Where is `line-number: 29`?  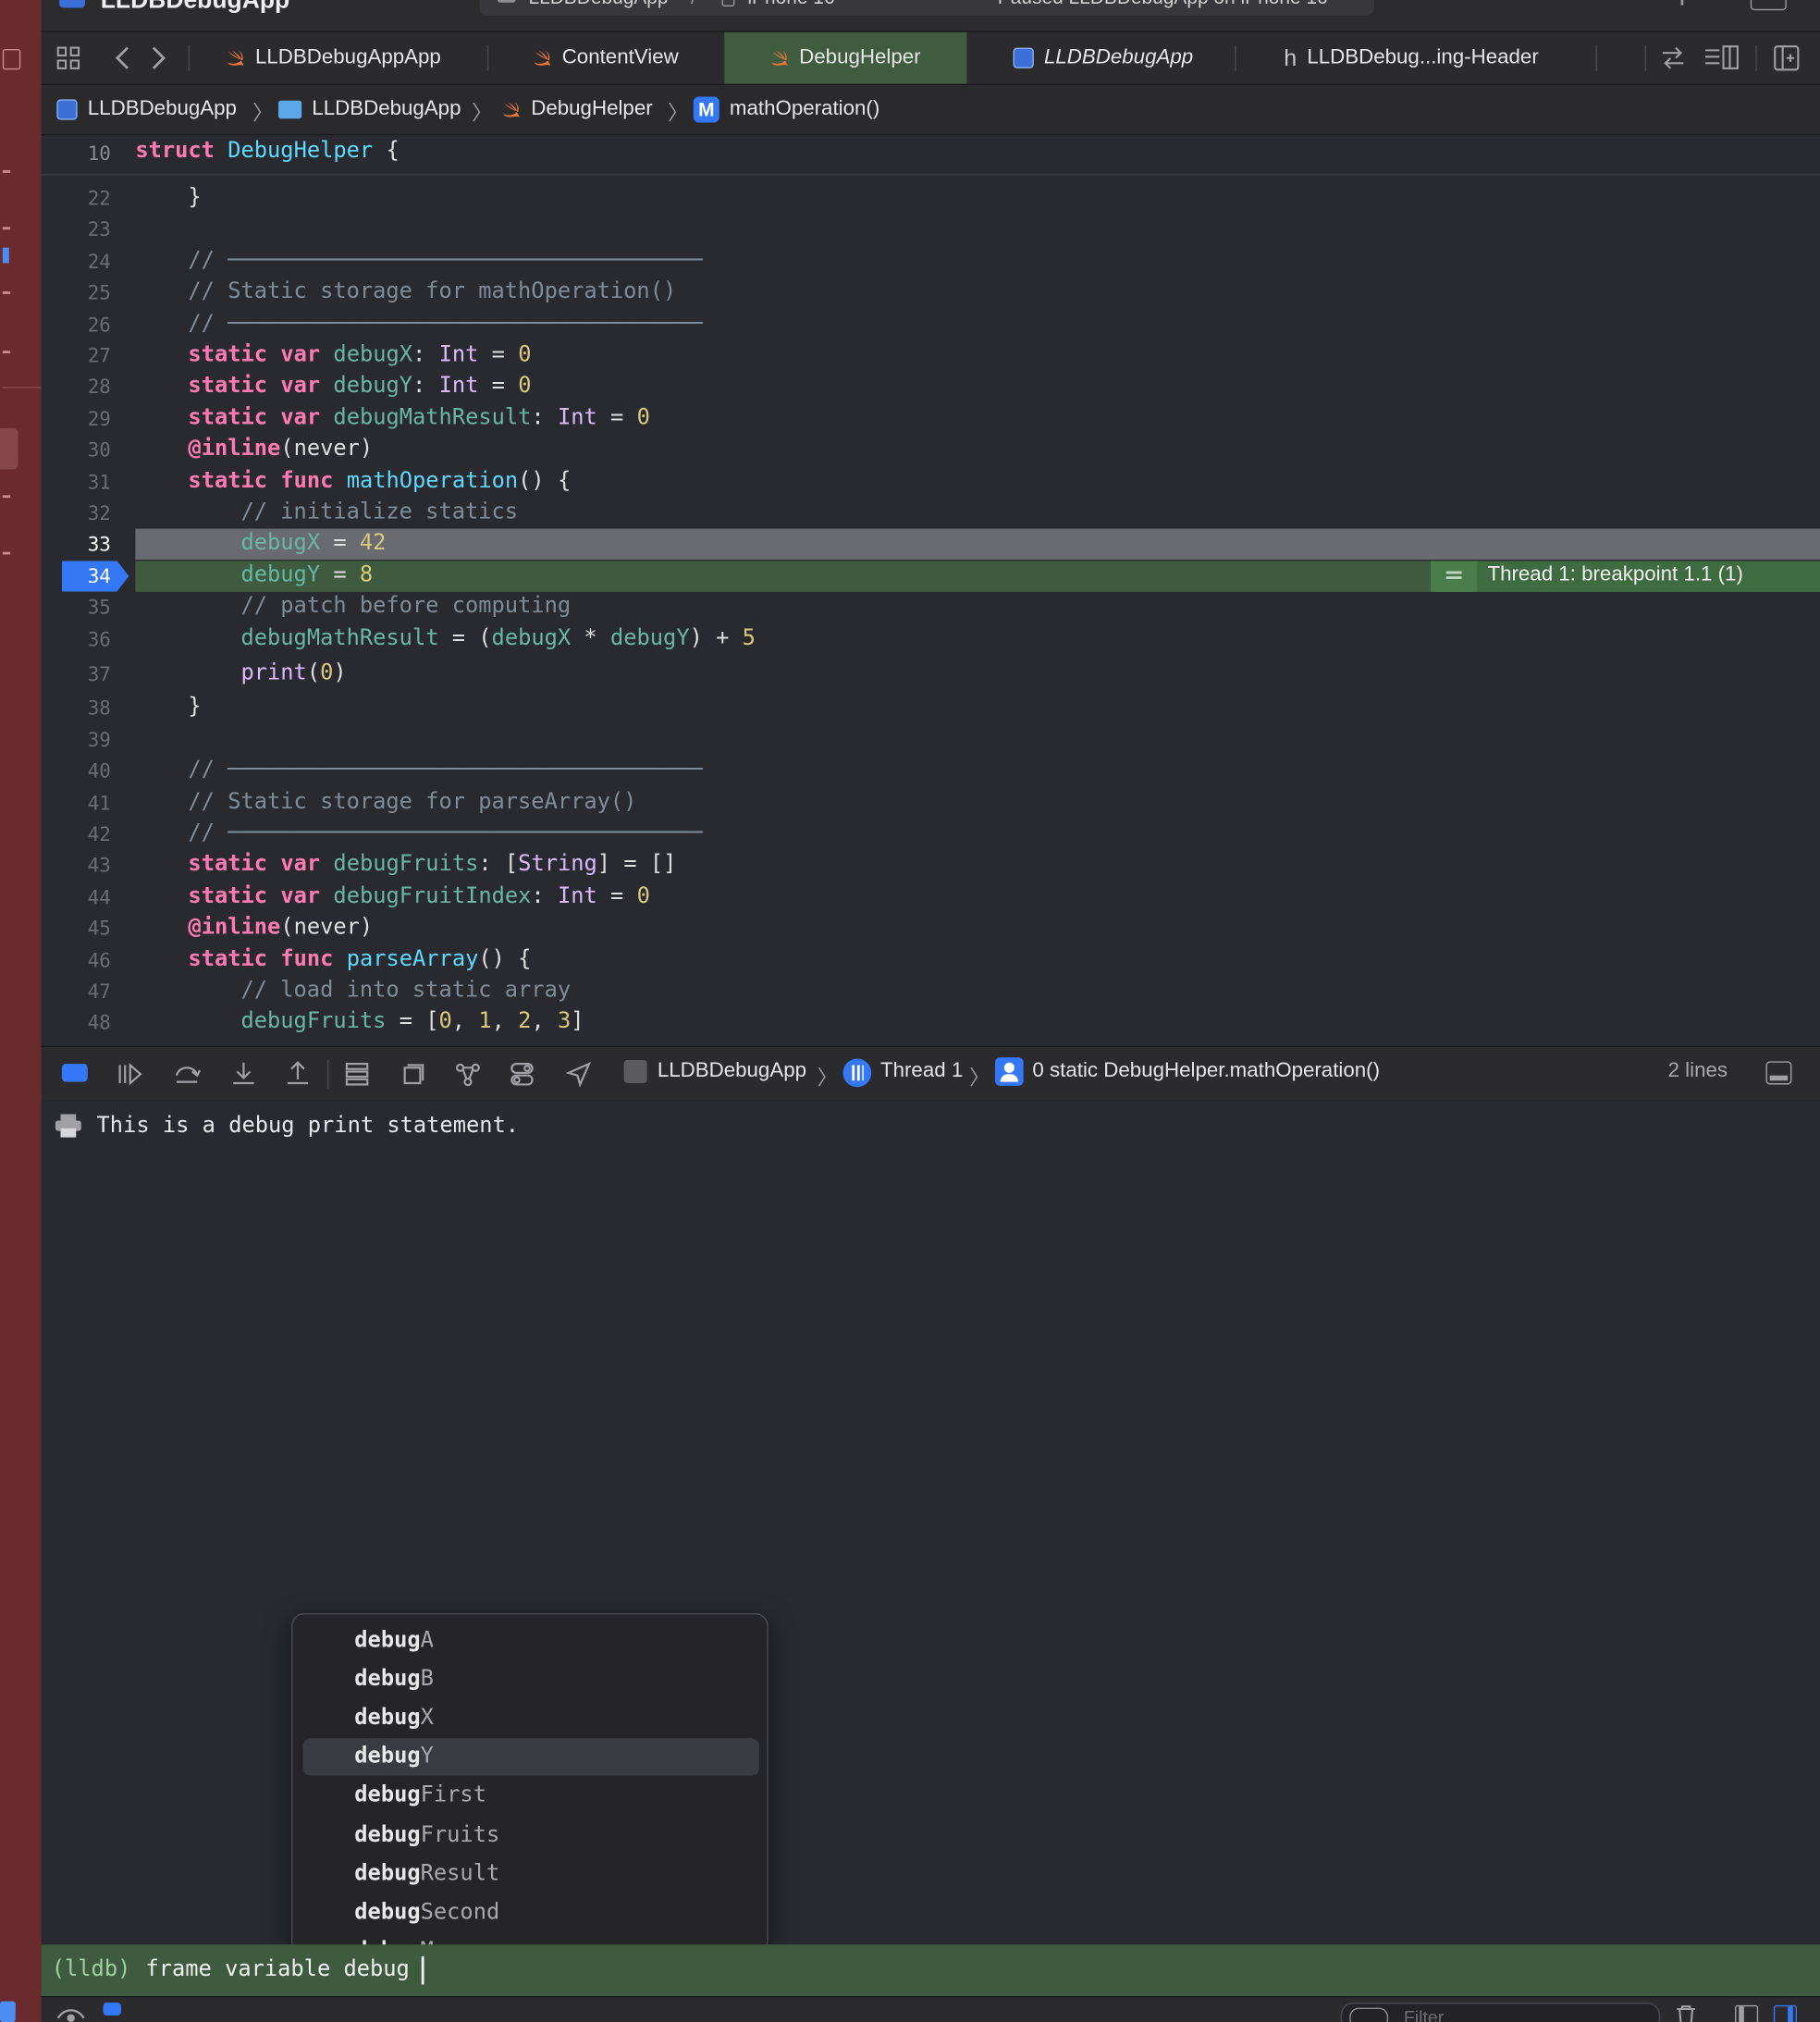 line-number: 29 is located at coordinates (76, 418).